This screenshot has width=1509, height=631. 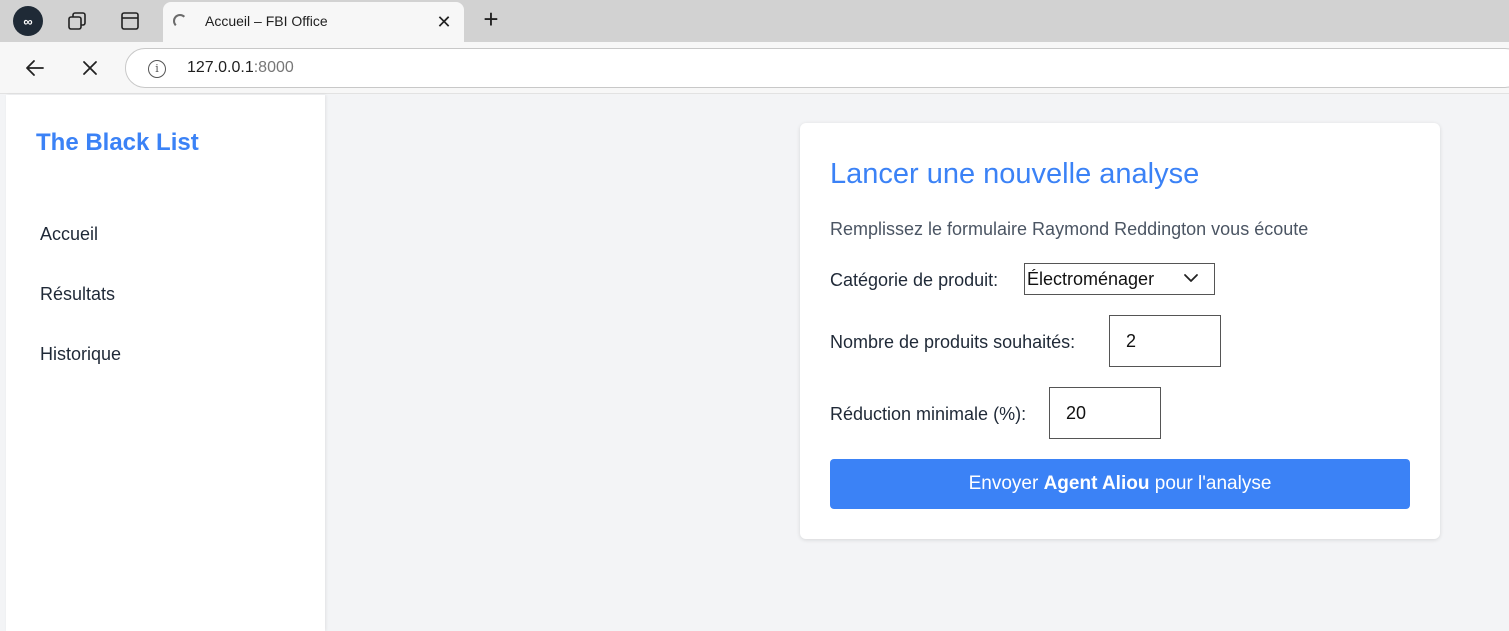 What do you see at coordinates (1015, 174) in the screenshot?
I see `form-title: Lancer une nouvelle analyse` at bounding box center [1015, 174].